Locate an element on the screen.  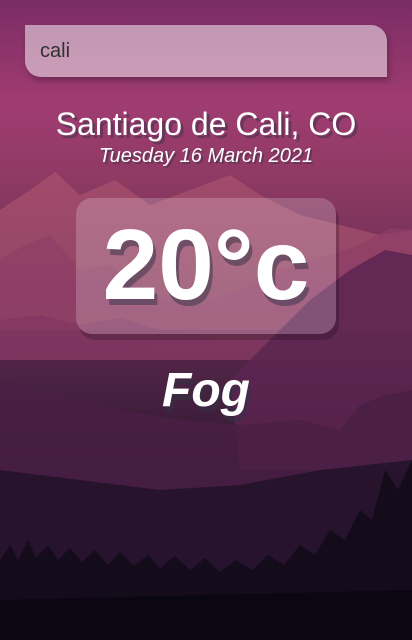
temperature-card: 20°c is located at coordinates (206, 266).